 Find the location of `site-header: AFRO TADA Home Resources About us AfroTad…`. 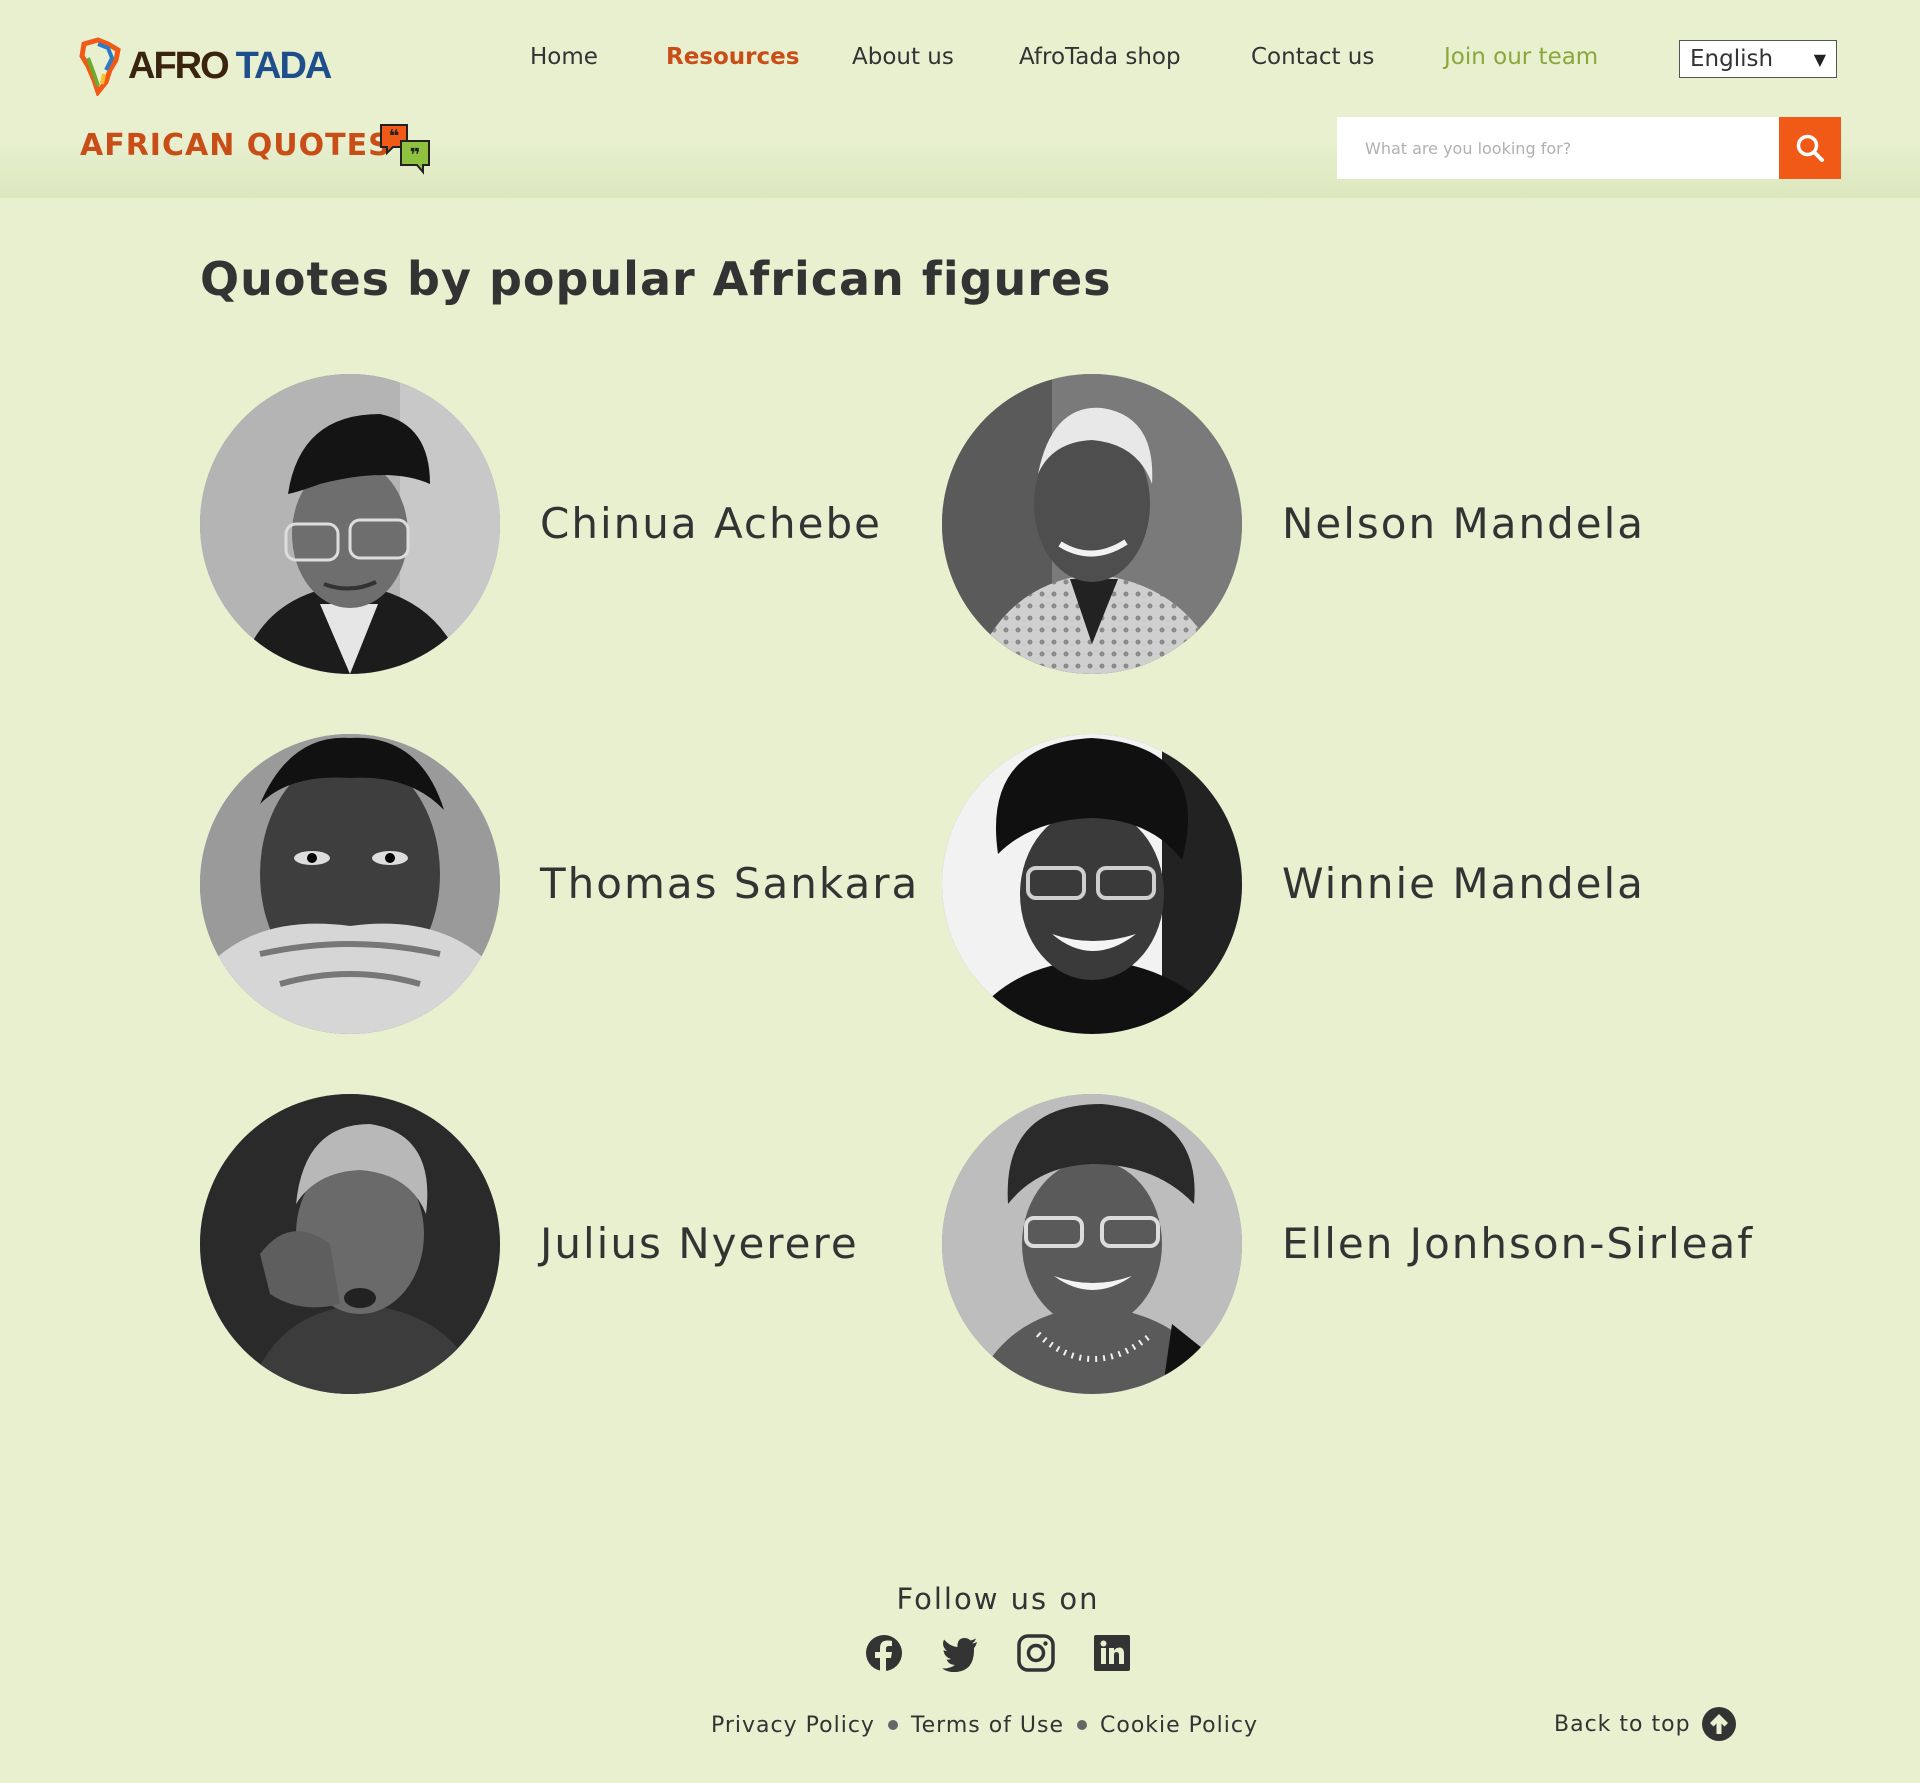

site-header: AFRO TADA Home Resources About us AfroTad… is located at coordinates (960, 99).